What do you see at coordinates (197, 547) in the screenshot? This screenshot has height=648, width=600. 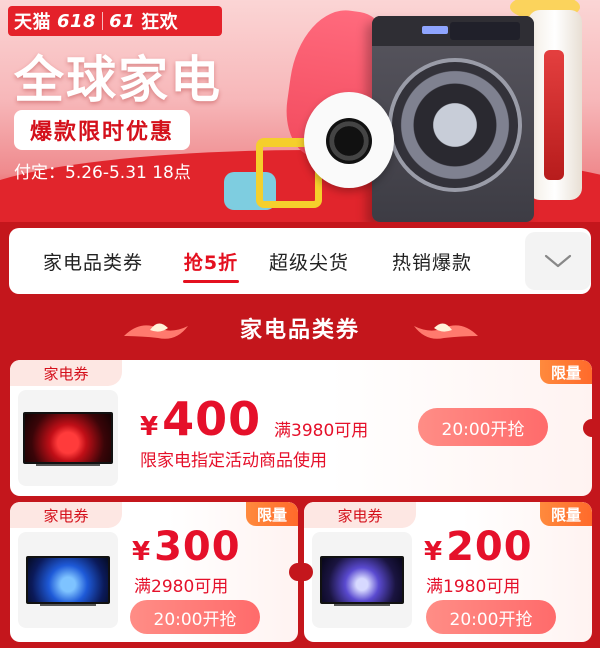 I see `coupon-value: 300` at bounding box center [197, 547].